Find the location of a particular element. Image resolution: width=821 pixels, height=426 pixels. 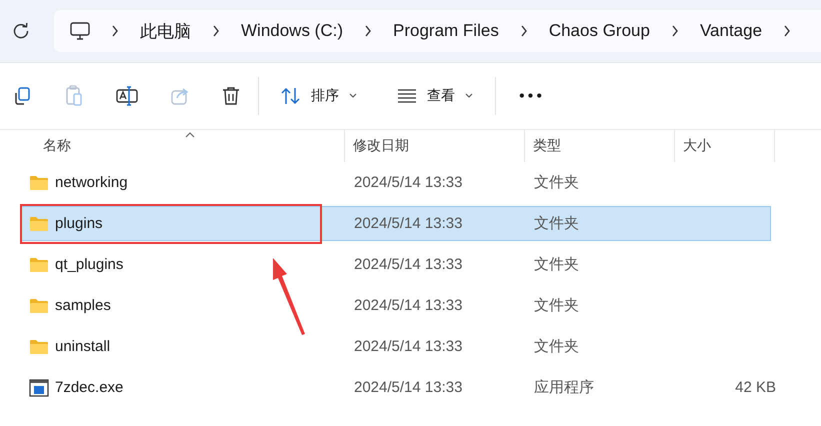

file-row: qt_plugins 2024/5/14 13:33 文件夹 is located at coordinates (395, 264).